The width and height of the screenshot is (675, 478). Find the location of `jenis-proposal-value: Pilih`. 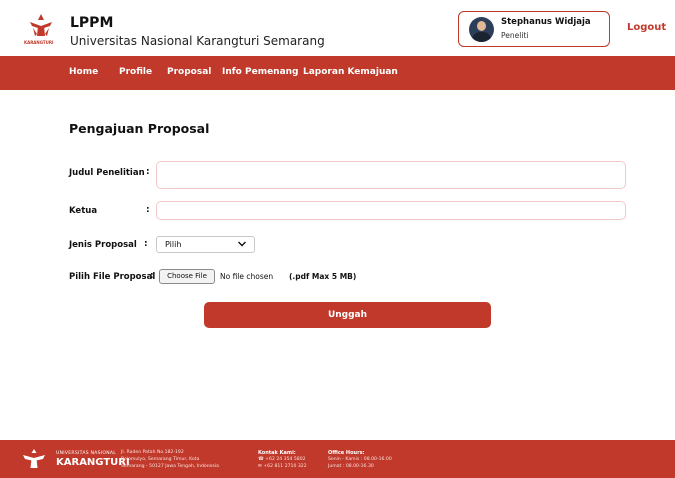

jenis-proposal-value: Pilih is located at coordinates (173, 244).